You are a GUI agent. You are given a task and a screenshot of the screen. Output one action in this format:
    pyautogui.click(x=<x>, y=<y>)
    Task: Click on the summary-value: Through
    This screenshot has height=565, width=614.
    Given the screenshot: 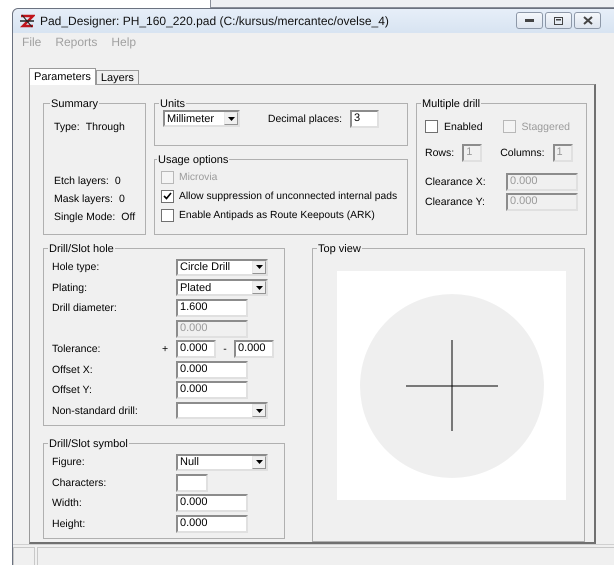 What is the action you would take?
    pyautogui.click(x=105, y=126)
    